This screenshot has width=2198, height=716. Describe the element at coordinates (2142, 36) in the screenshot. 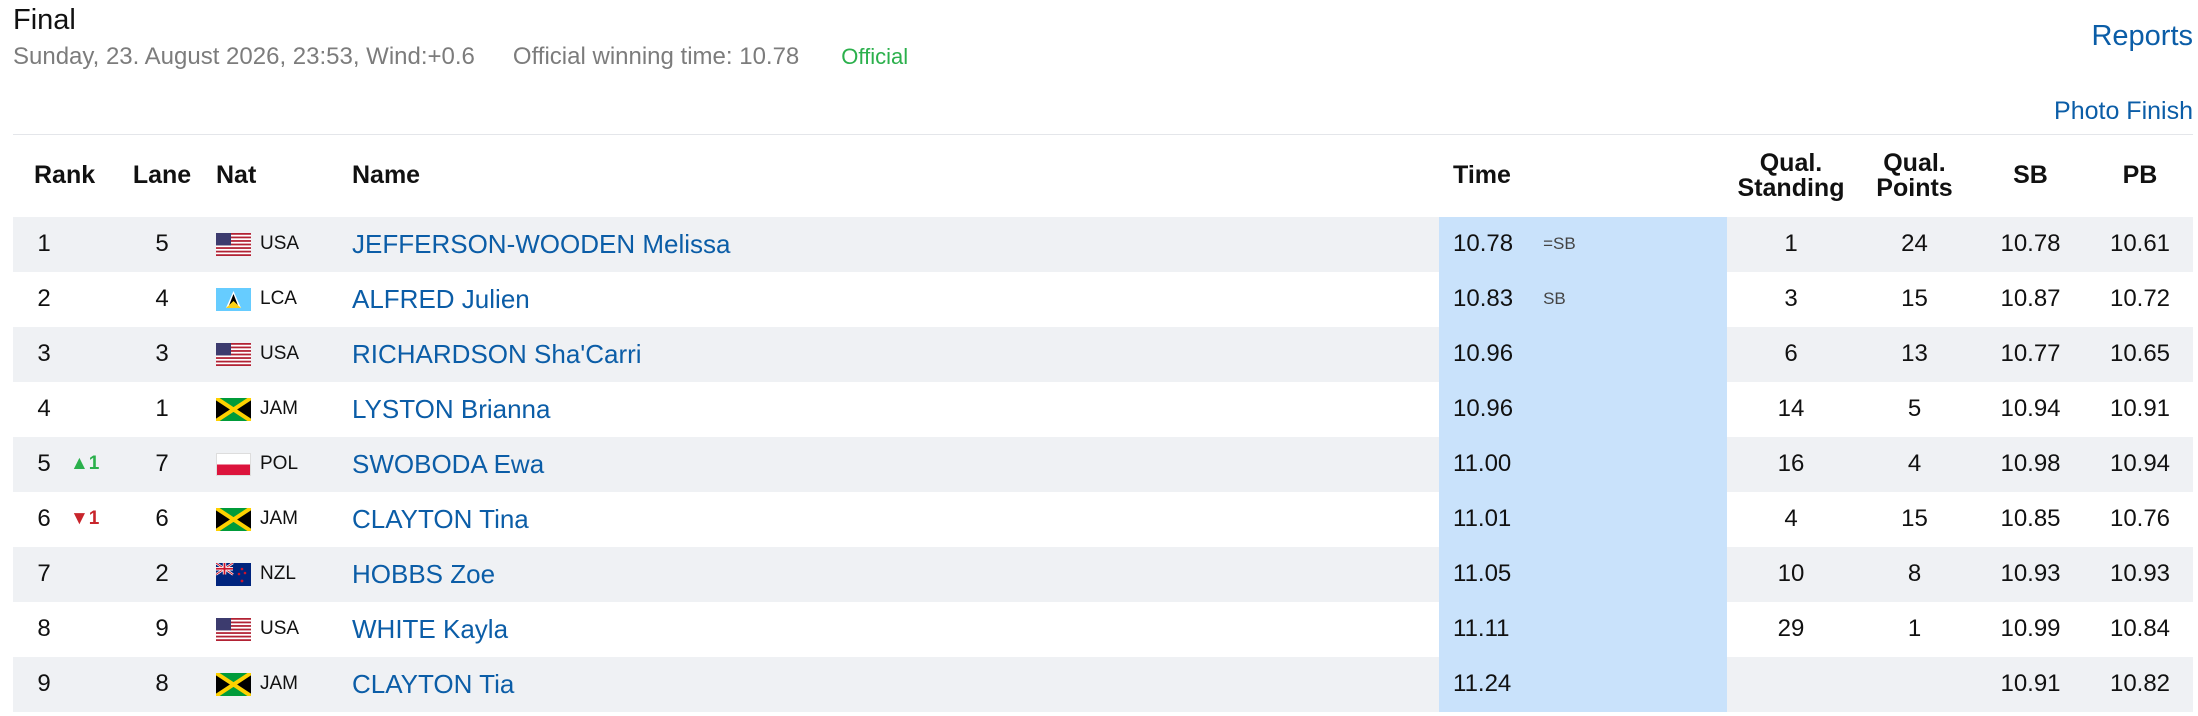

I see `reports-link: Reports` at that location.